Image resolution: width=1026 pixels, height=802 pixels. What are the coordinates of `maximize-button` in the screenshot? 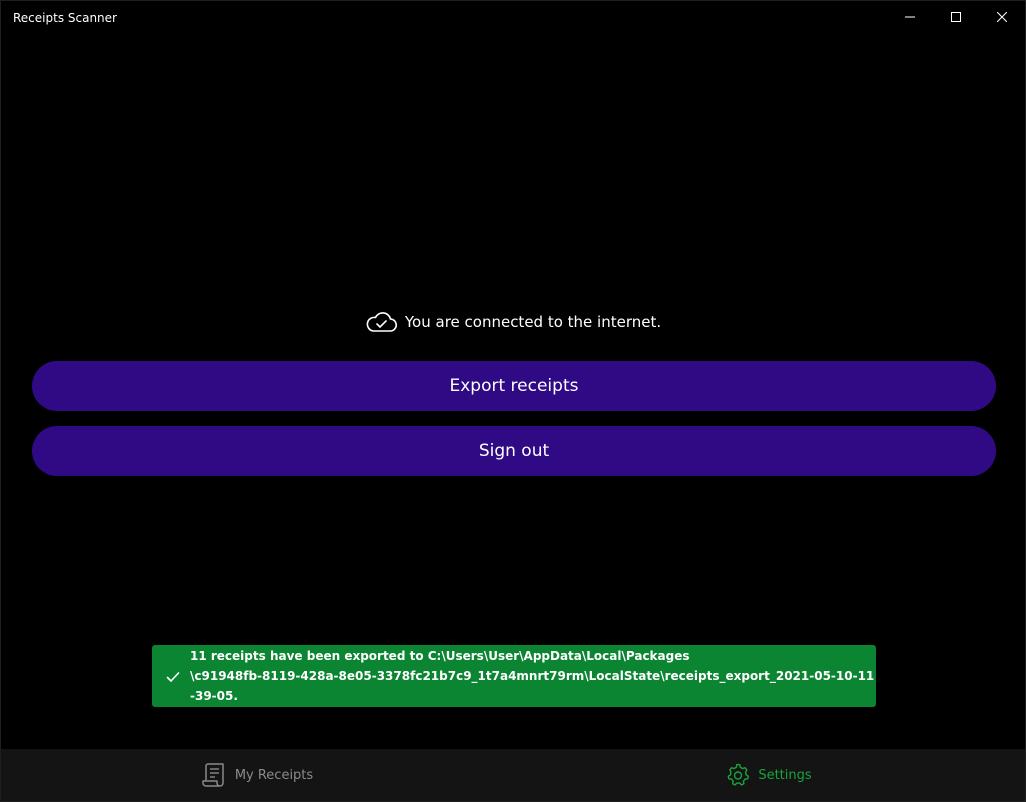 It's located at (956, 17).